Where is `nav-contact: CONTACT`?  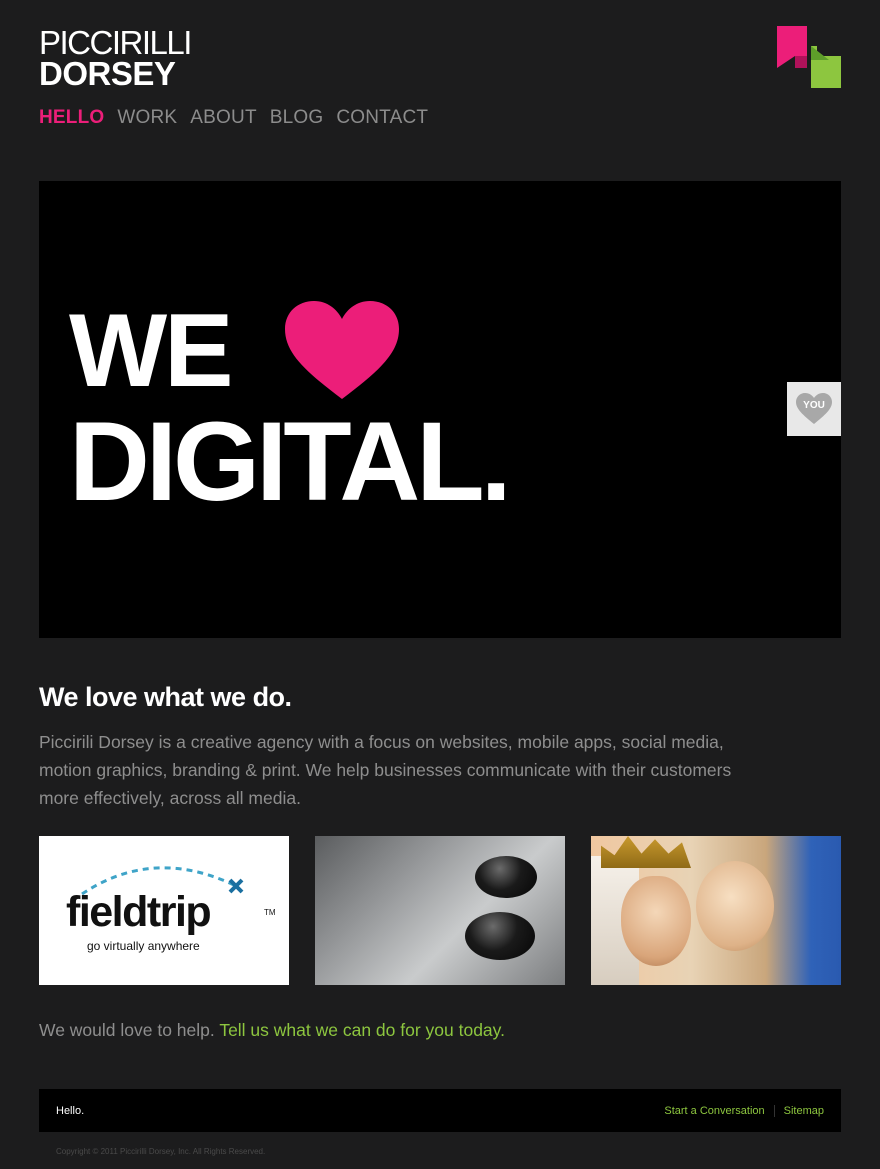
nav-contact: CONTACT is located at coordinates (382, 118).